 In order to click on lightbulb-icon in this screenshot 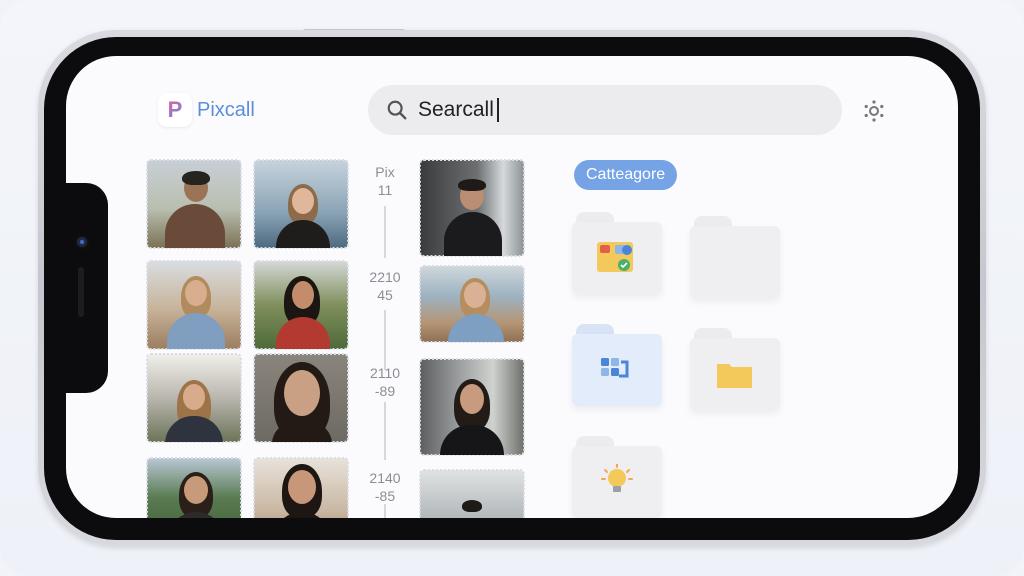, I will do `click(617, 478)`.